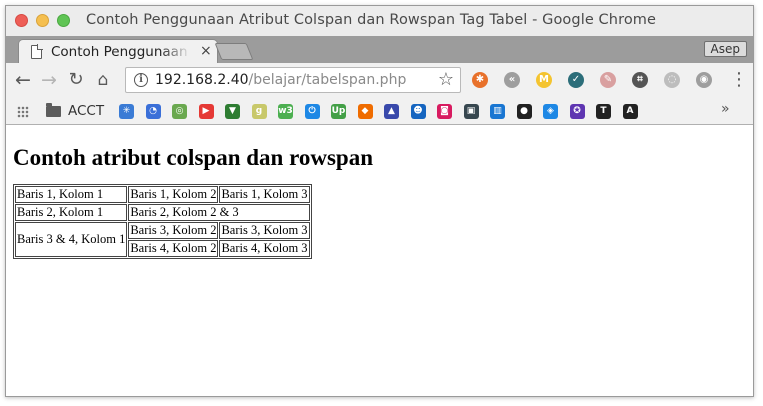  I want to click on table-cell: Baris 1, Kolom 1, so click(71, 194).